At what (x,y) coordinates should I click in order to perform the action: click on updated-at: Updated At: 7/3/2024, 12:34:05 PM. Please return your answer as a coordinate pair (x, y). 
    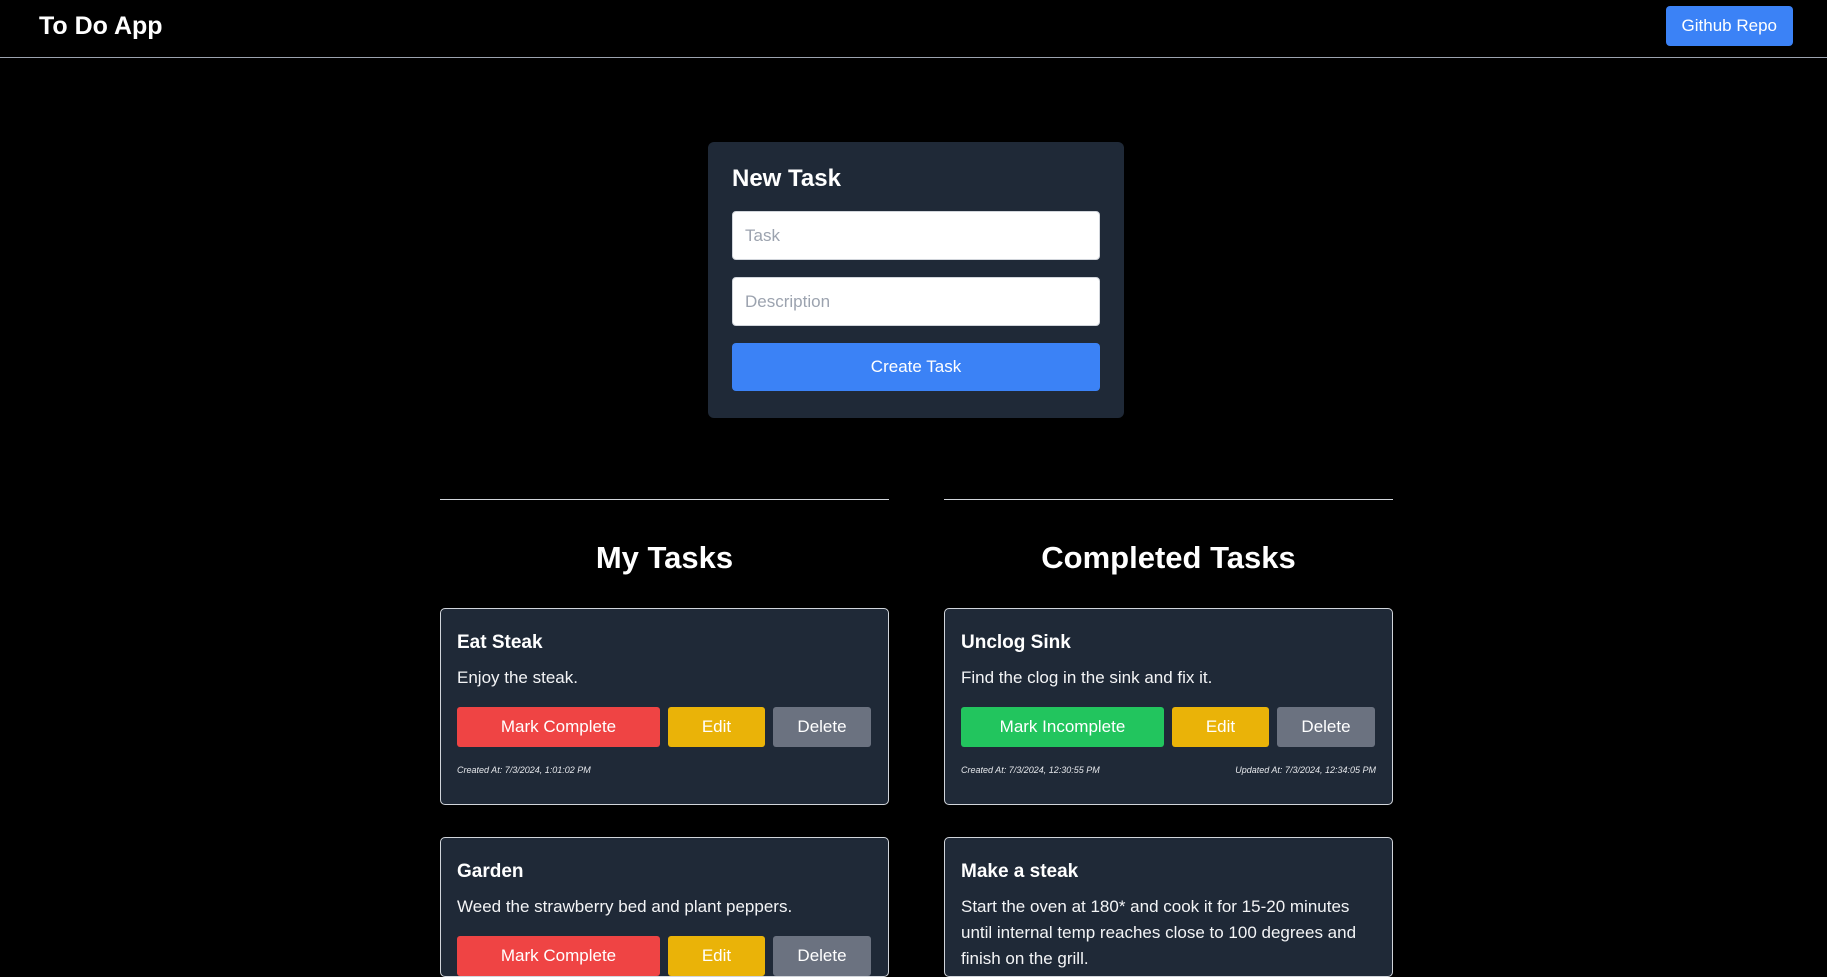
    Looking at the image, I should click on (1305, 770).